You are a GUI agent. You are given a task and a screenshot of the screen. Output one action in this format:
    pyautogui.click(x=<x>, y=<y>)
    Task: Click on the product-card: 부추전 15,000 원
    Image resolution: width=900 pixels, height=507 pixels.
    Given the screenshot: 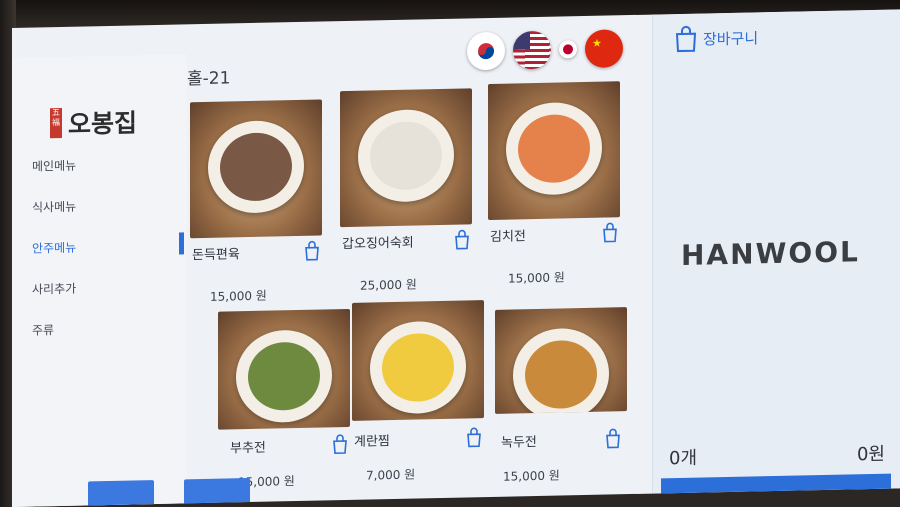 What is the action you would take?
    pyautogui.click(x=288, y=398)
    